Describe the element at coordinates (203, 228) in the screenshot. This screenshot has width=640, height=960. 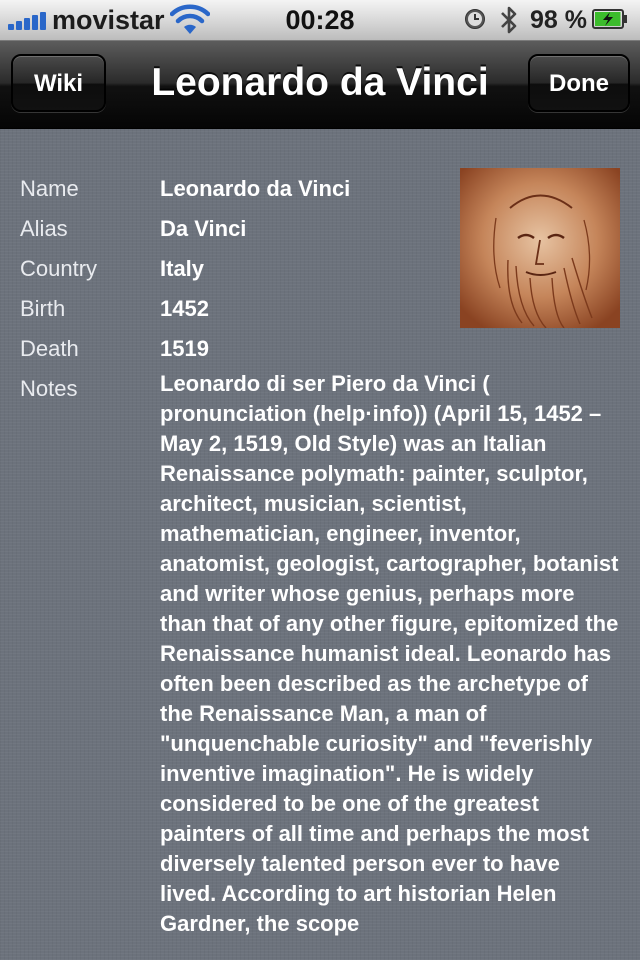
I see `field-value: Da Vinci` at that location.